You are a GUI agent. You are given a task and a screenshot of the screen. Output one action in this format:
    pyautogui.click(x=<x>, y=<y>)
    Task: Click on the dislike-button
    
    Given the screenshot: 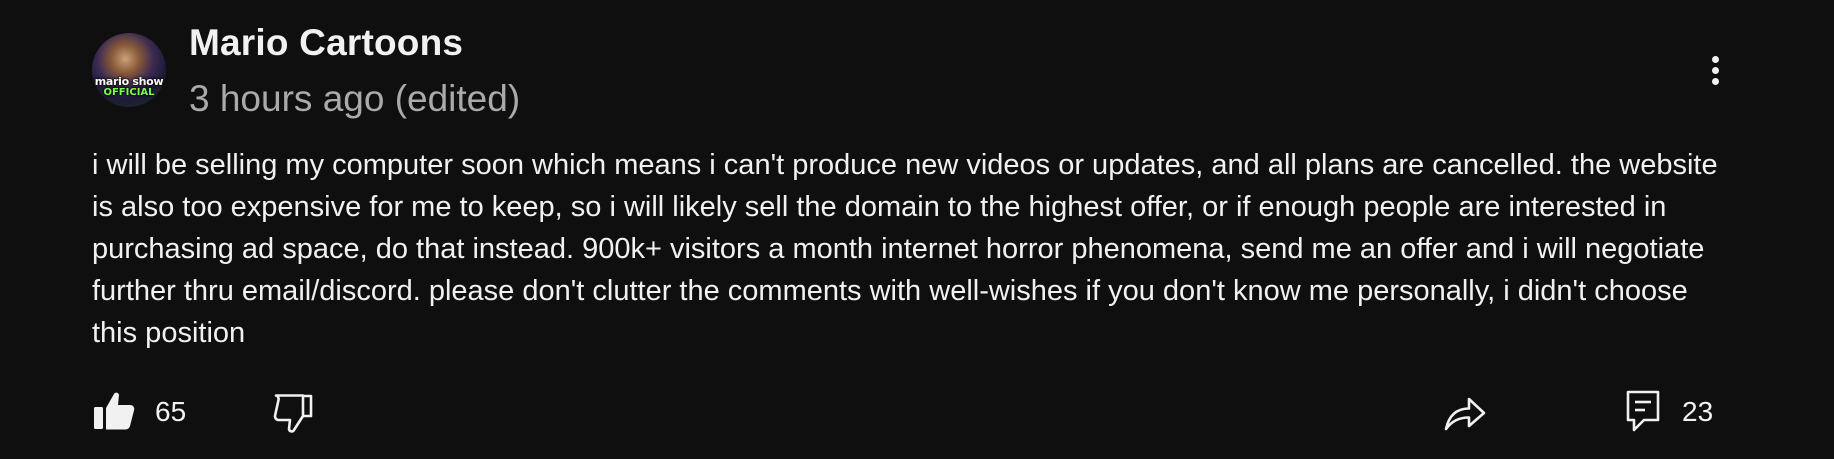 What is the action you would take?
    pyautogui.click(x=294, y=415)
    